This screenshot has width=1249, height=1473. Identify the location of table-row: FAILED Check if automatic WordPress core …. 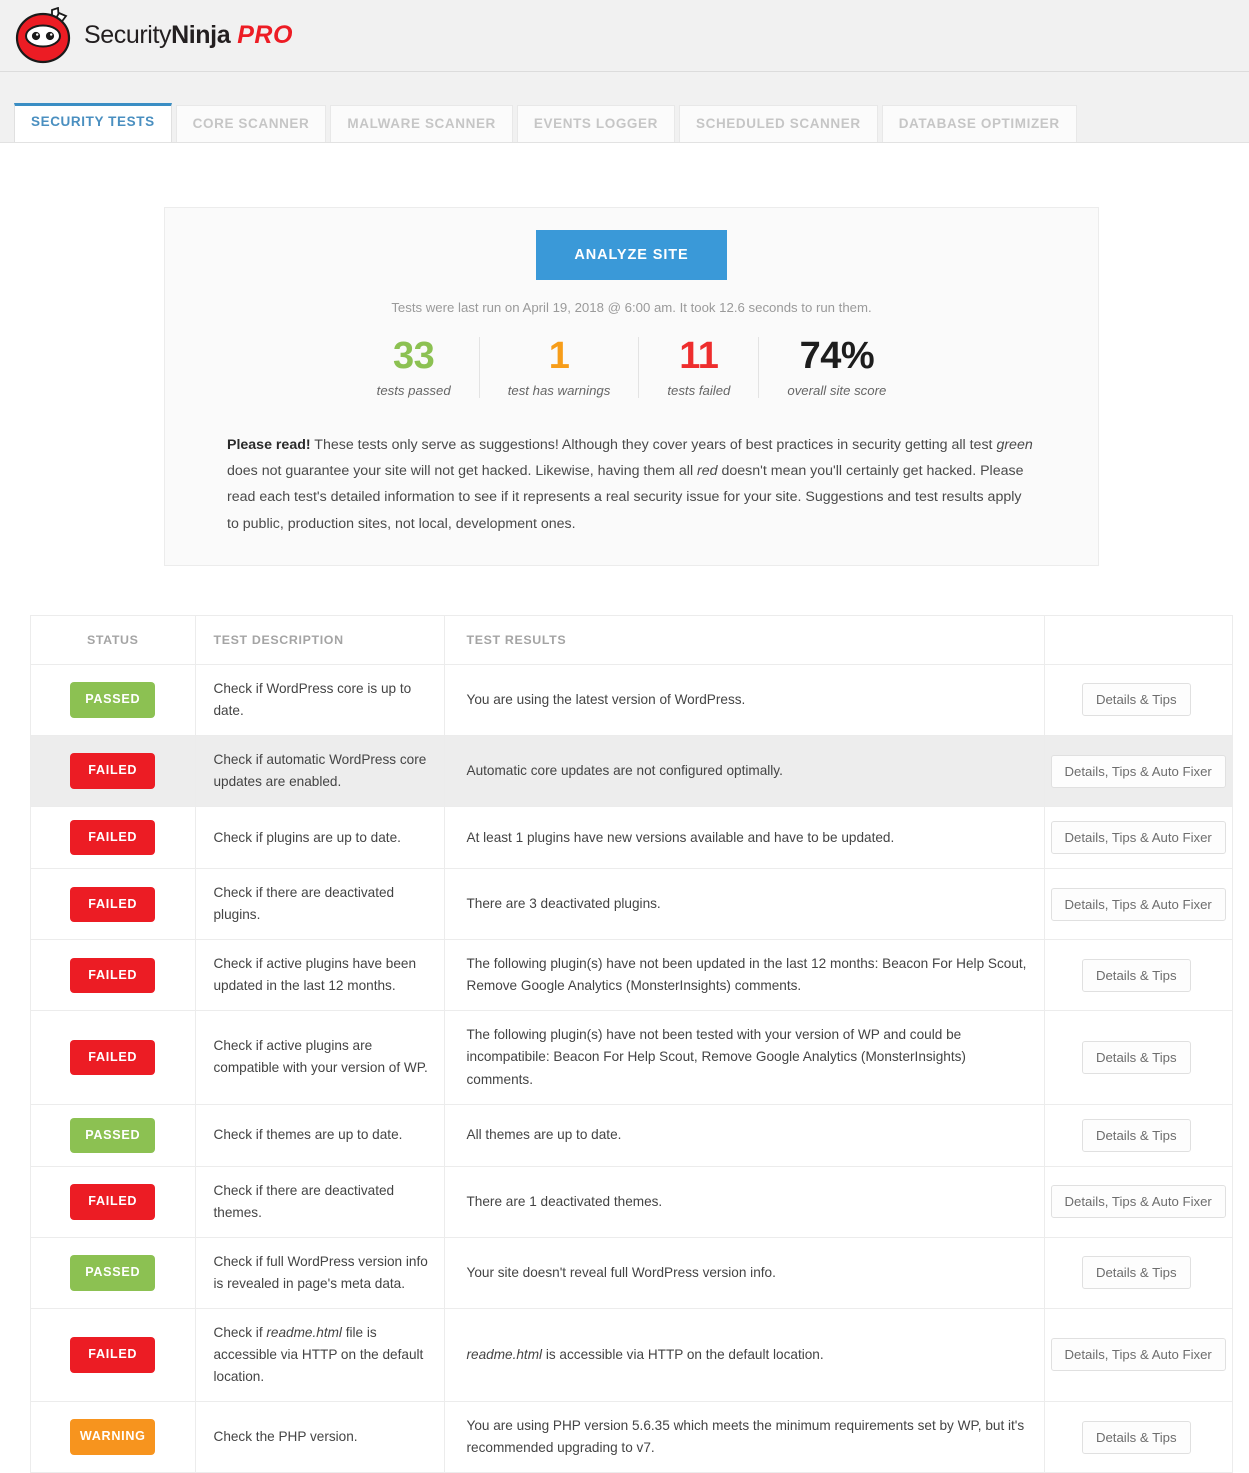
(631, 771).